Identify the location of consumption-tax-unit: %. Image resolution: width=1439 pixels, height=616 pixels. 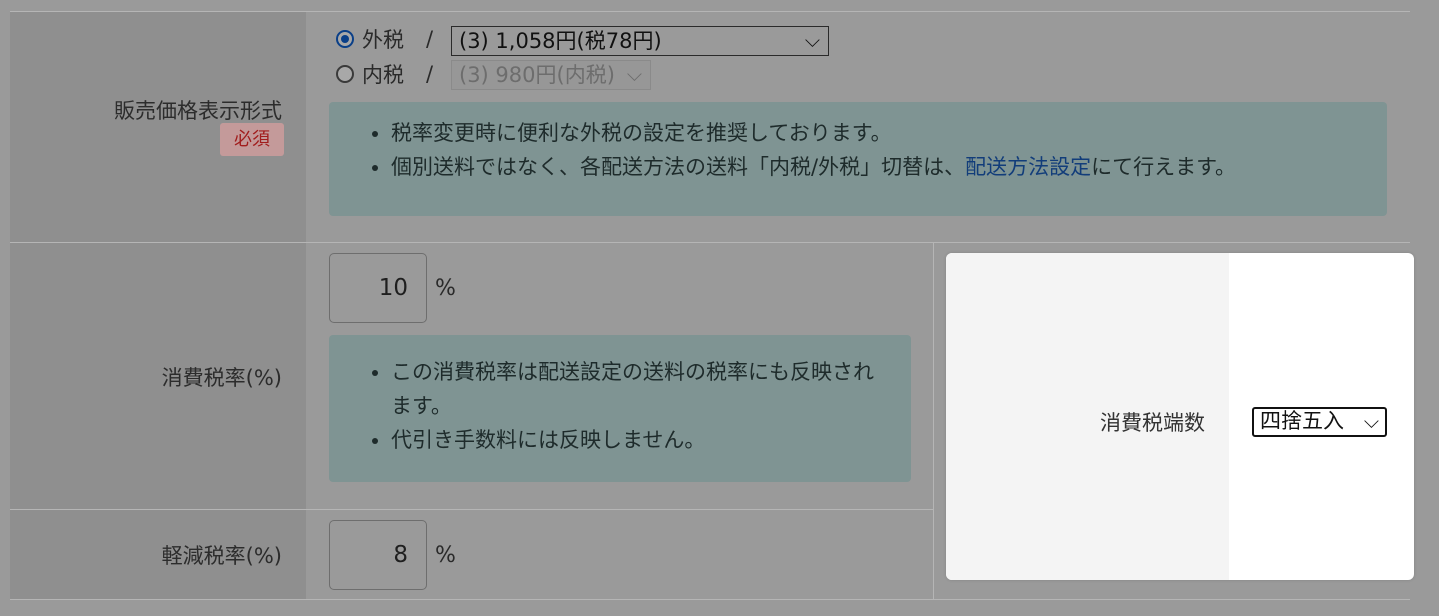
(445, 288).